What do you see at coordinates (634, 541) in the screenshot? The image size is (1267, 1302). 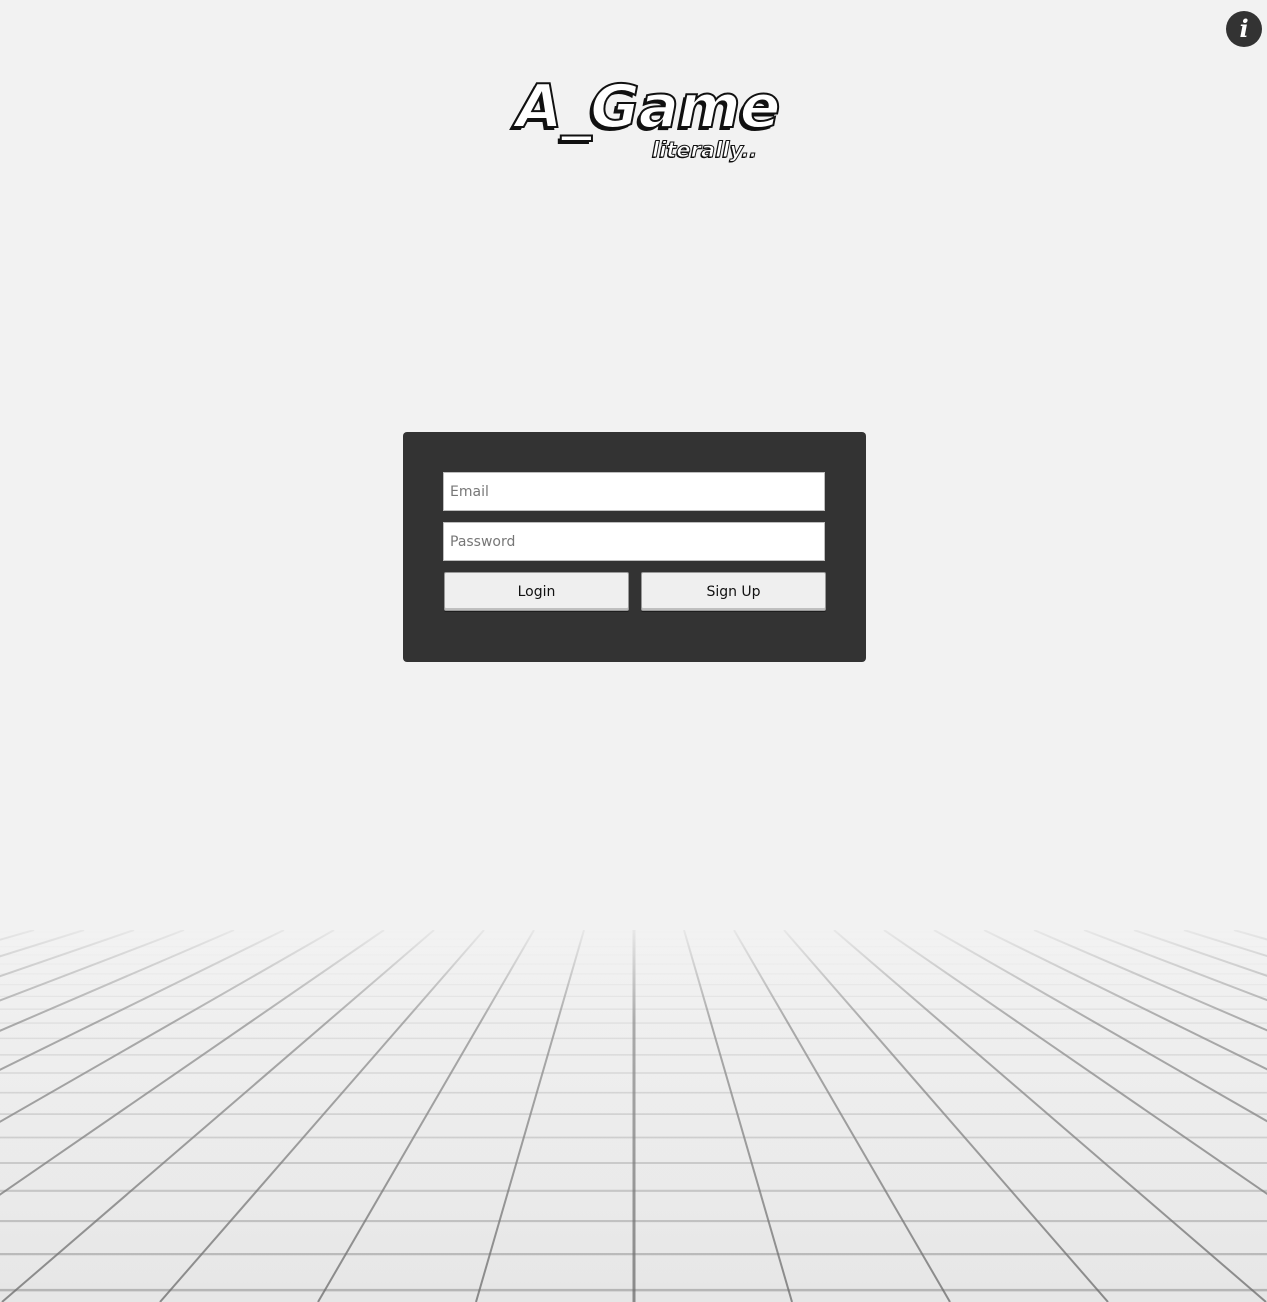 I see `password-field` at bounding box center [634, 541].